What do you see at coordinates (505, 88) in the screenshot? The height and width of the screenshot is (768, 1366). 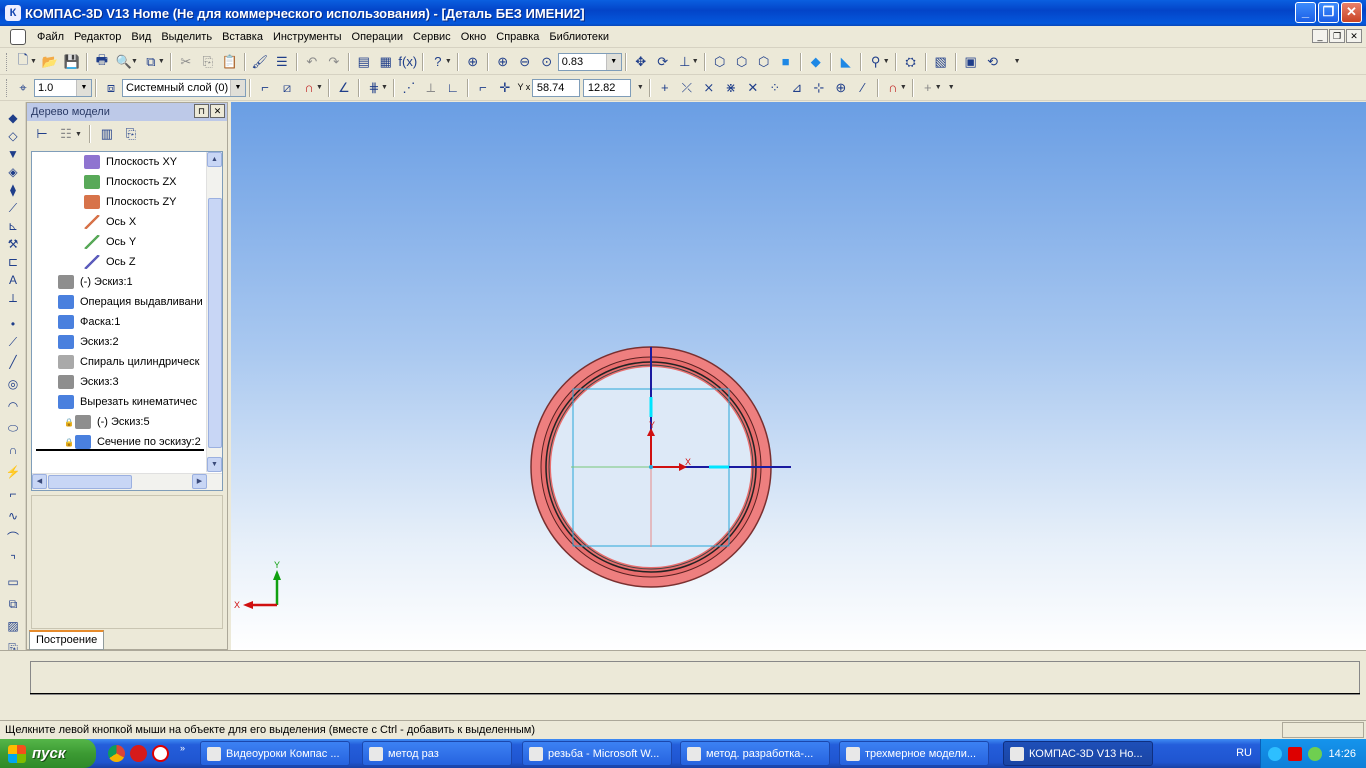 I see `cursor-coords-icon: ✛` at bounding box center [505, 88].